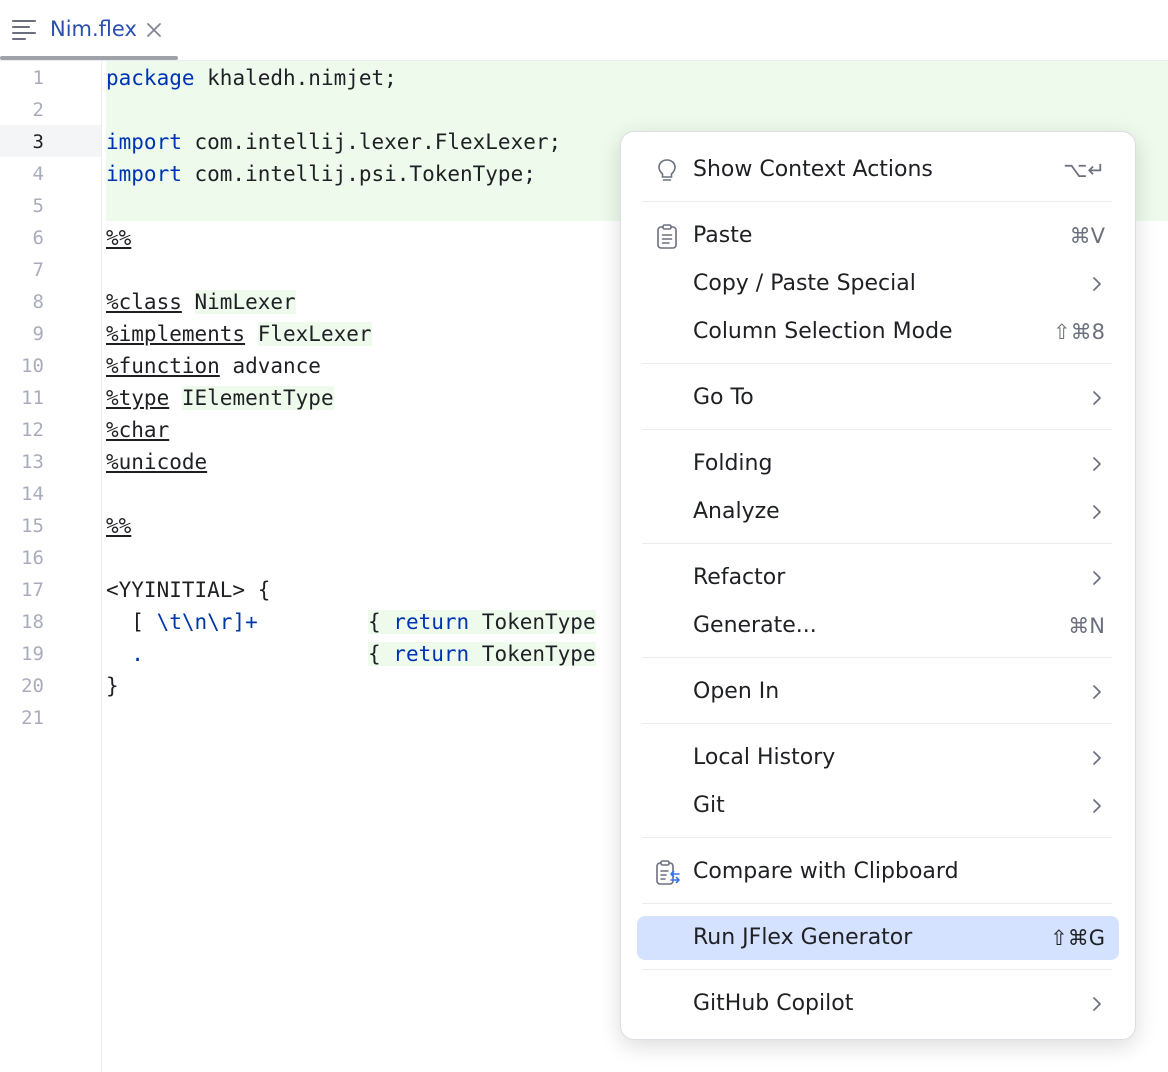  What do you see at coordinates (723, 397) in the screenshot?
I see `menu-item-label: Go To` at bounding box center [723, 397].